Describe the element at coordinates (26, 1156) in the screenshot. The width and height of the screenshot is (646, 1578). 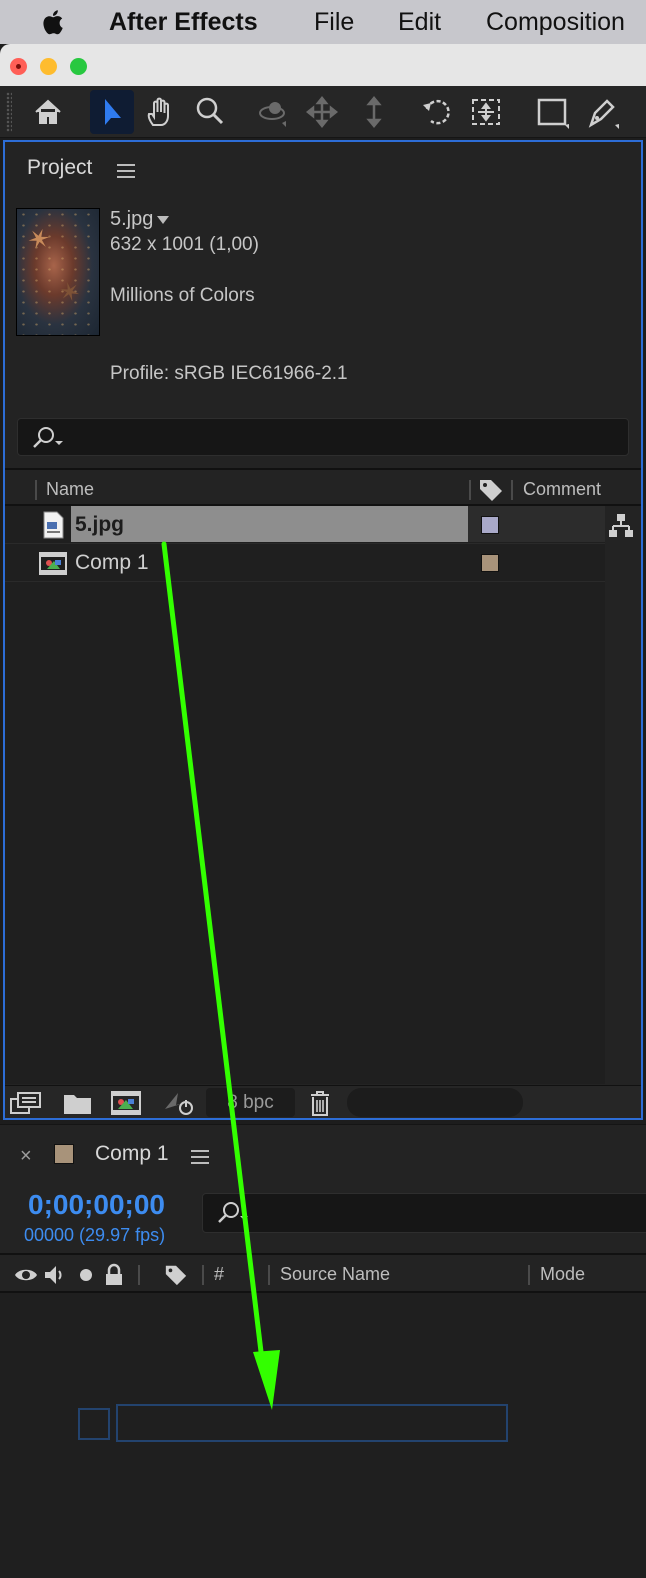
I see `close-tab-icon: ×` at that location.